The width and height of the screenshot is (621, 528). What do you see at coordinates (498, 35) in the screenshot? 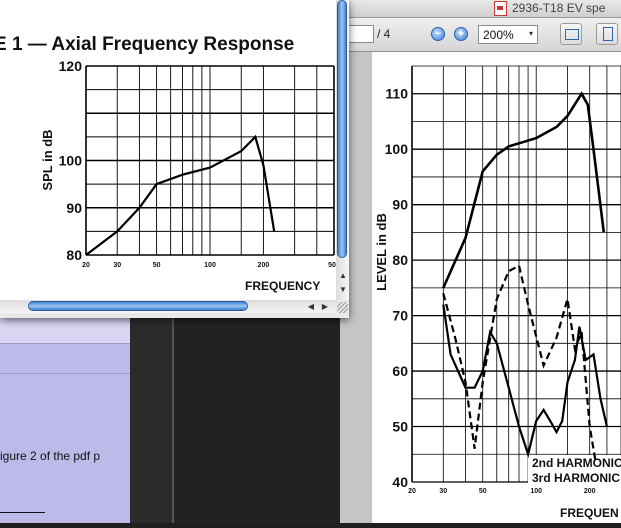
I see `zoom-value: 200%` at bounding box center [498, 35].